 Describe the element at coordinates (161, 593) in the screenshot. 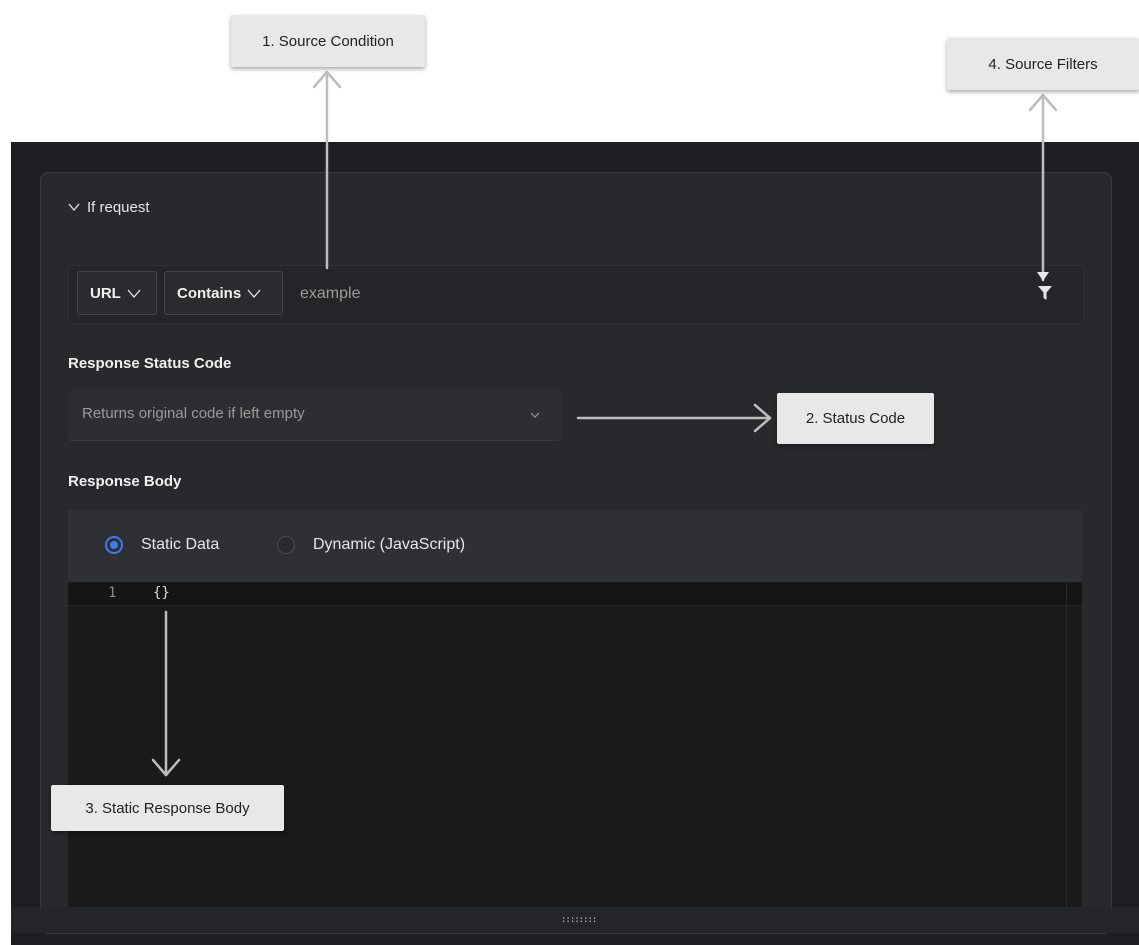

I see `editor-code: {}` at that location.